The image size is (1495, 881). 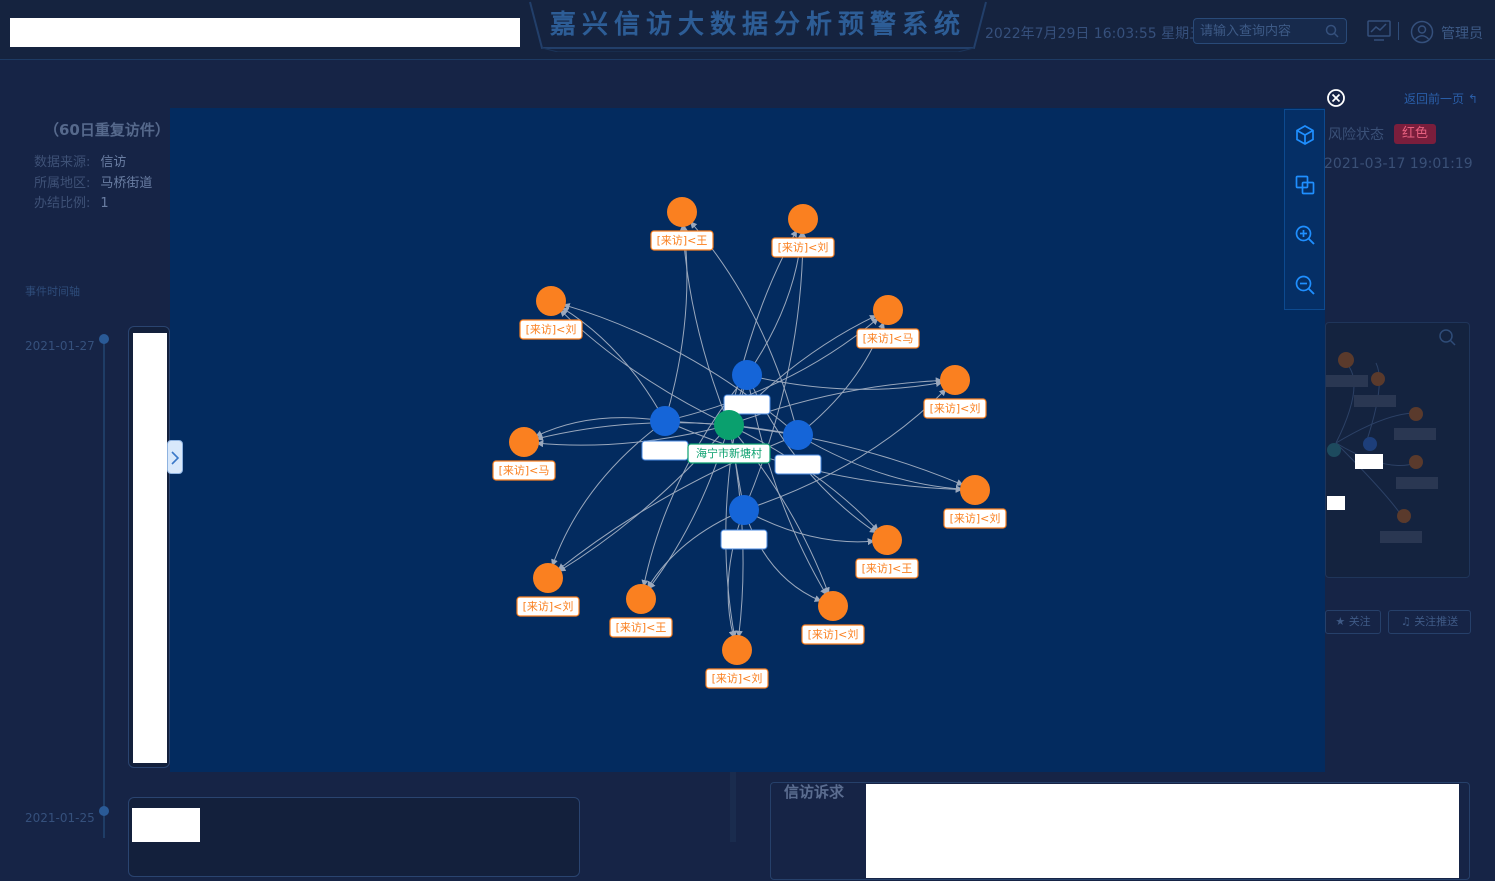 I want to click on info-row-ratio: 办结比例: 1, so click(x=71, y=201).